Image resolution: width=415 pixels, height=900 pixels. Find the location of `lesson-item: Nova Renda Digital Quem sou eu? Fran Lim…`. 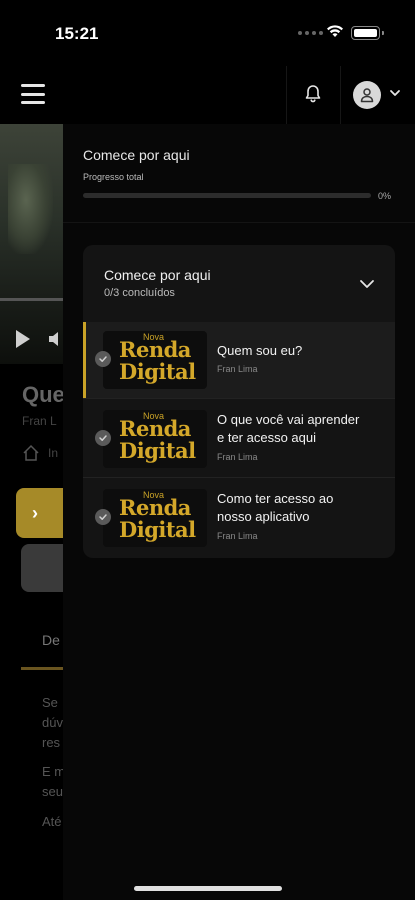

lesson-item: Nova Renda Digital Quem sou eu? Fran Lim… is located at coordinates (239, 360).